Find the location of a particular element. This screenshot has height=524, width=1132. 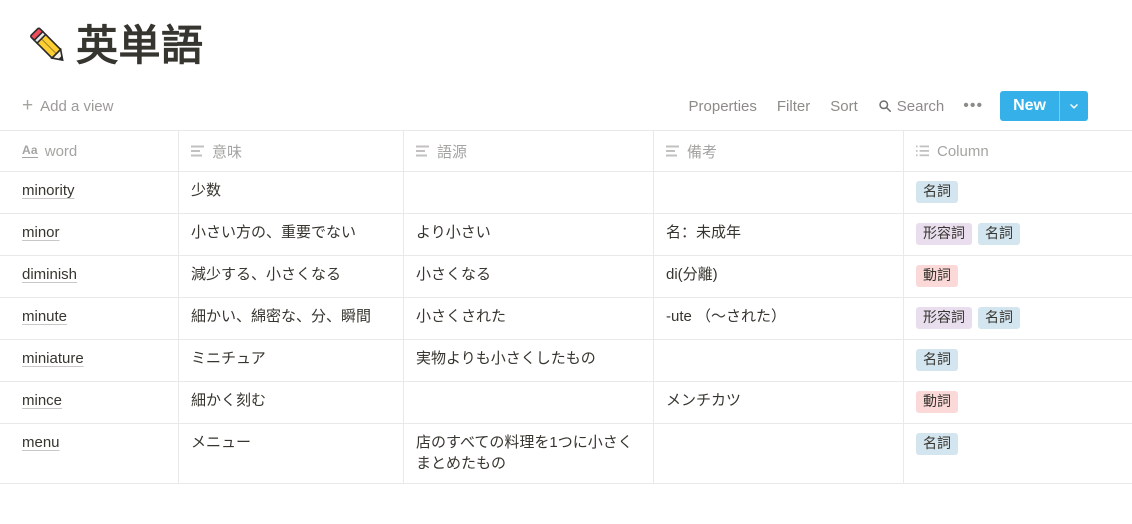

table-row: menu メニュー 店のすべての料理を1つに小さくまとめたもの 名詞 is located at coordinates (566, 454).